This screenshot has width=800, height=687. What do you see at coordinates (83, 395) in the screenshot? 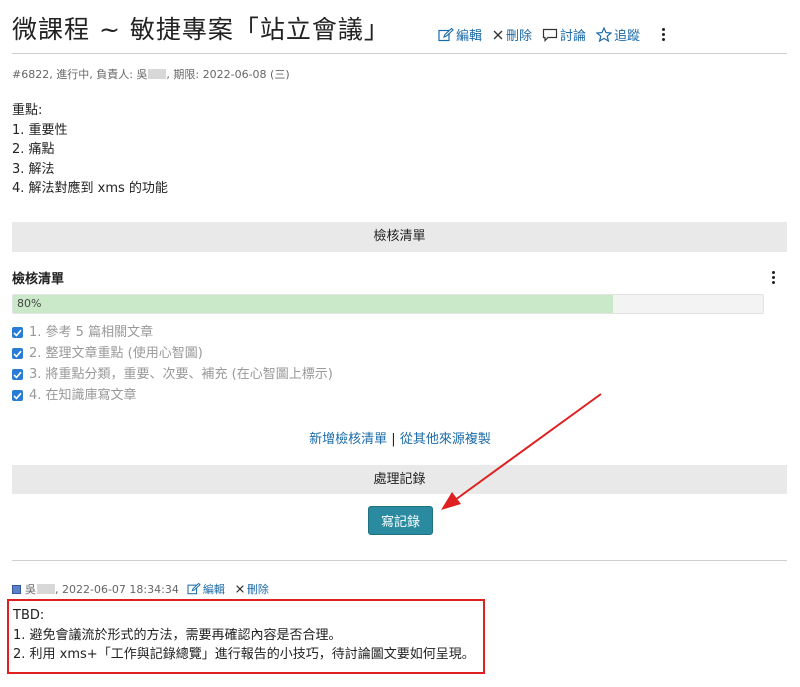
I see `checklist-item-label: 4. 在知識庫寫文章` at bounding box center [83, 395].